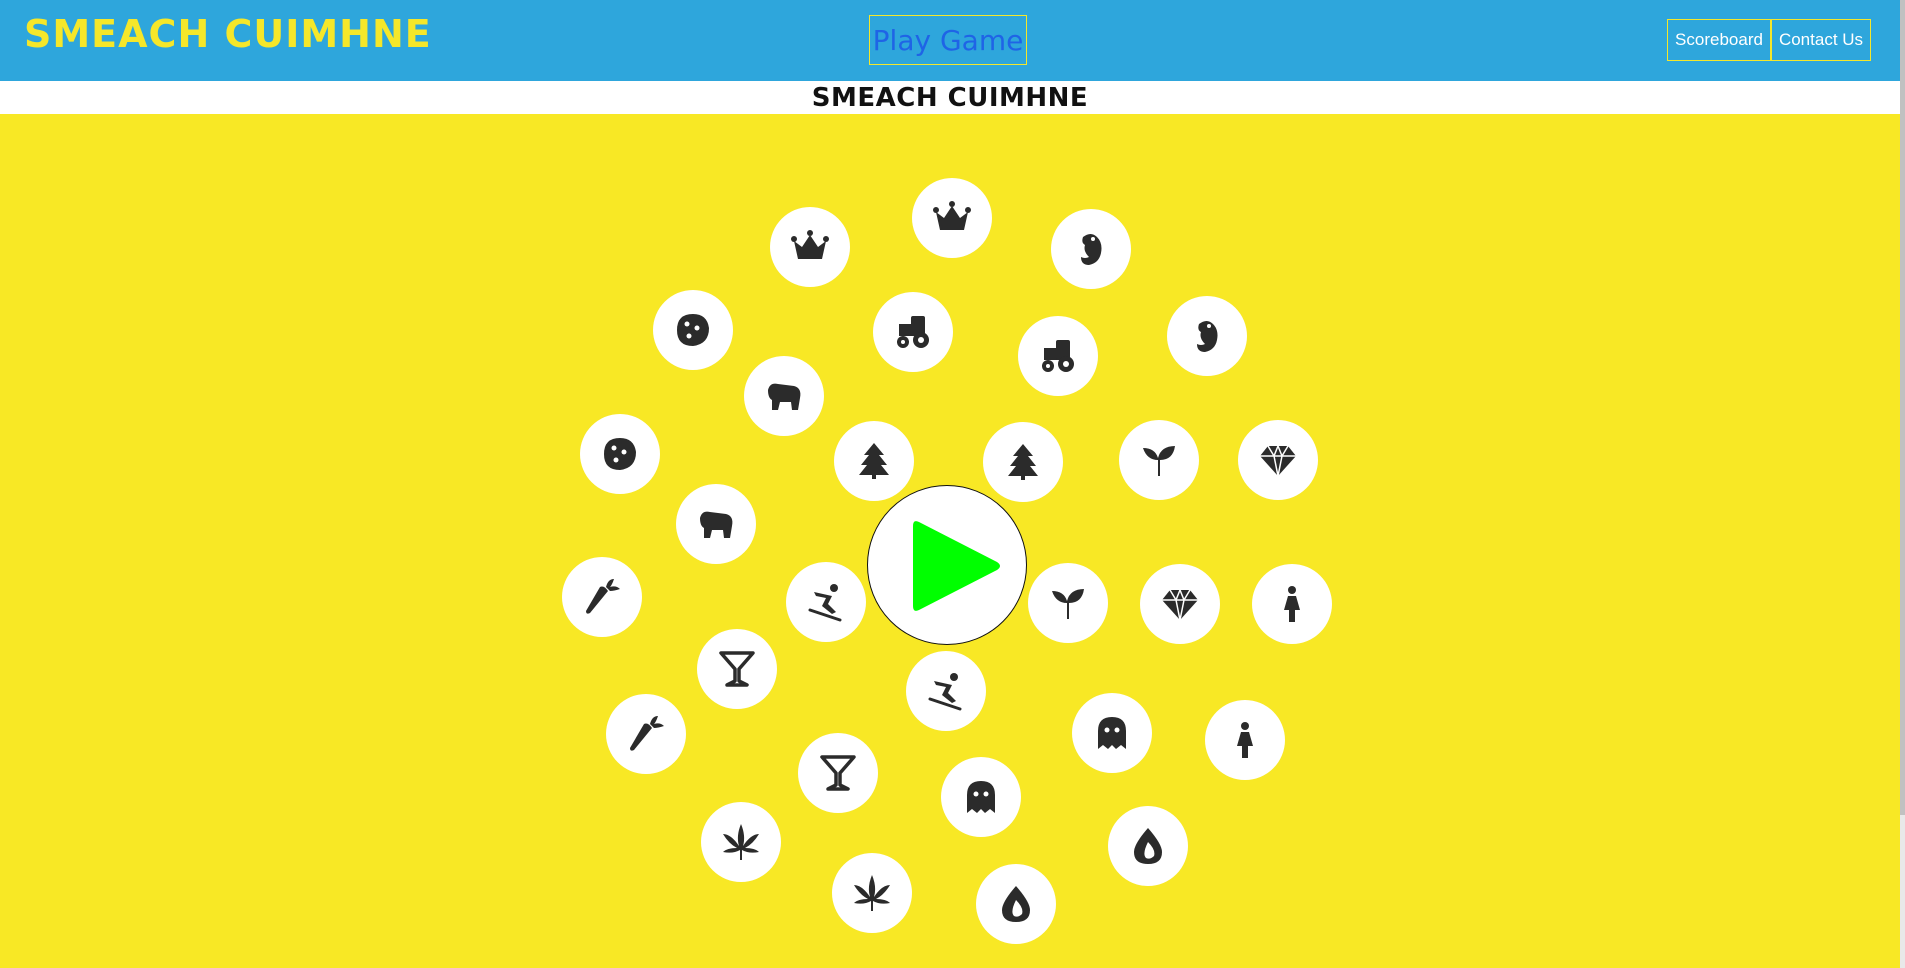 Image resolution: width=1905 pixels, height=968 pixels. I want to click on play-game-link: Play Game, so click(948, 40).